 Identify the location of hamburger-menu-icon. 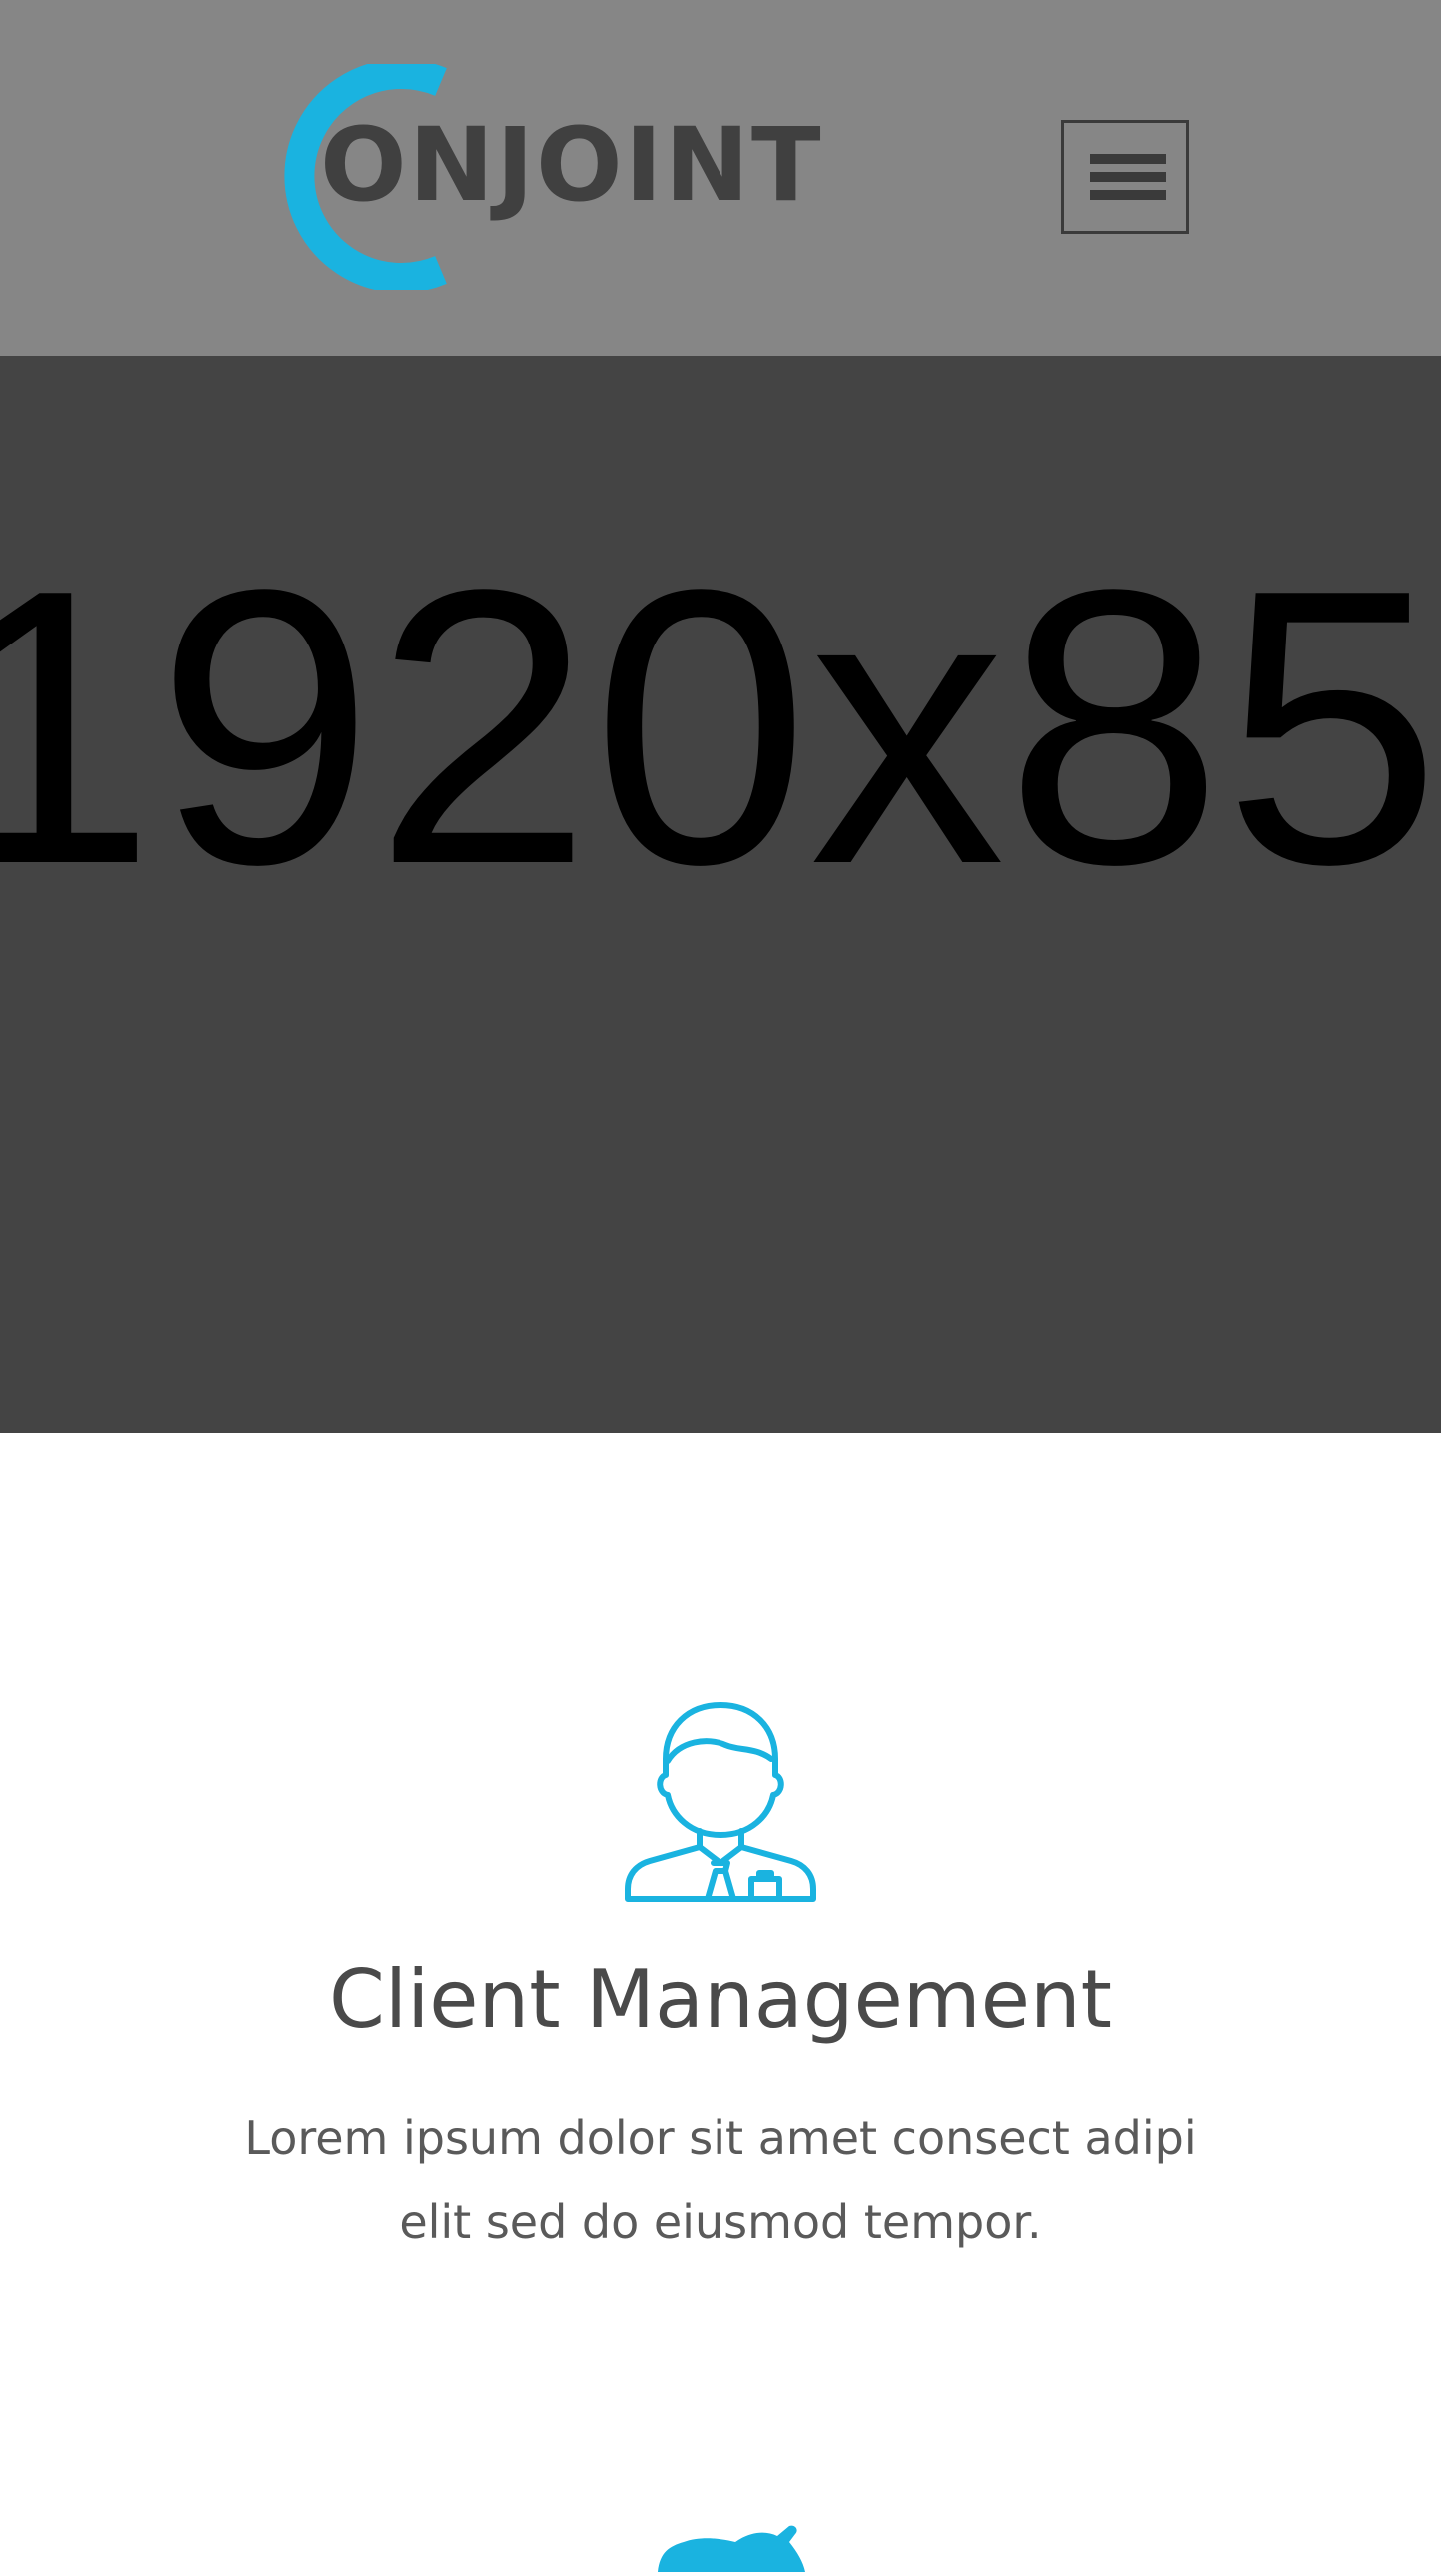
(1128, 159).